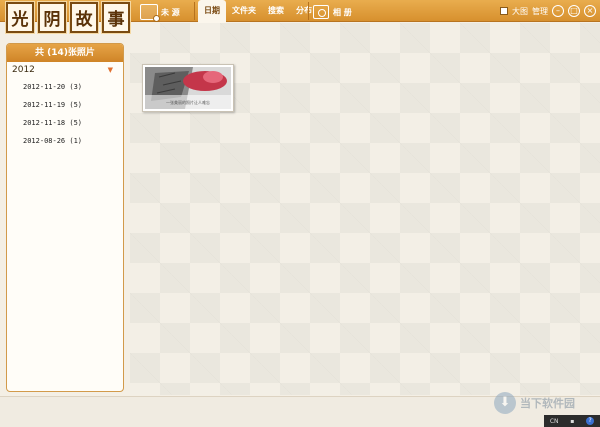 This screenshot has height=427, width=600. Describe the element at coordinates (558, 11) in the screenshot. I see `minimize-icon: –` at that location.